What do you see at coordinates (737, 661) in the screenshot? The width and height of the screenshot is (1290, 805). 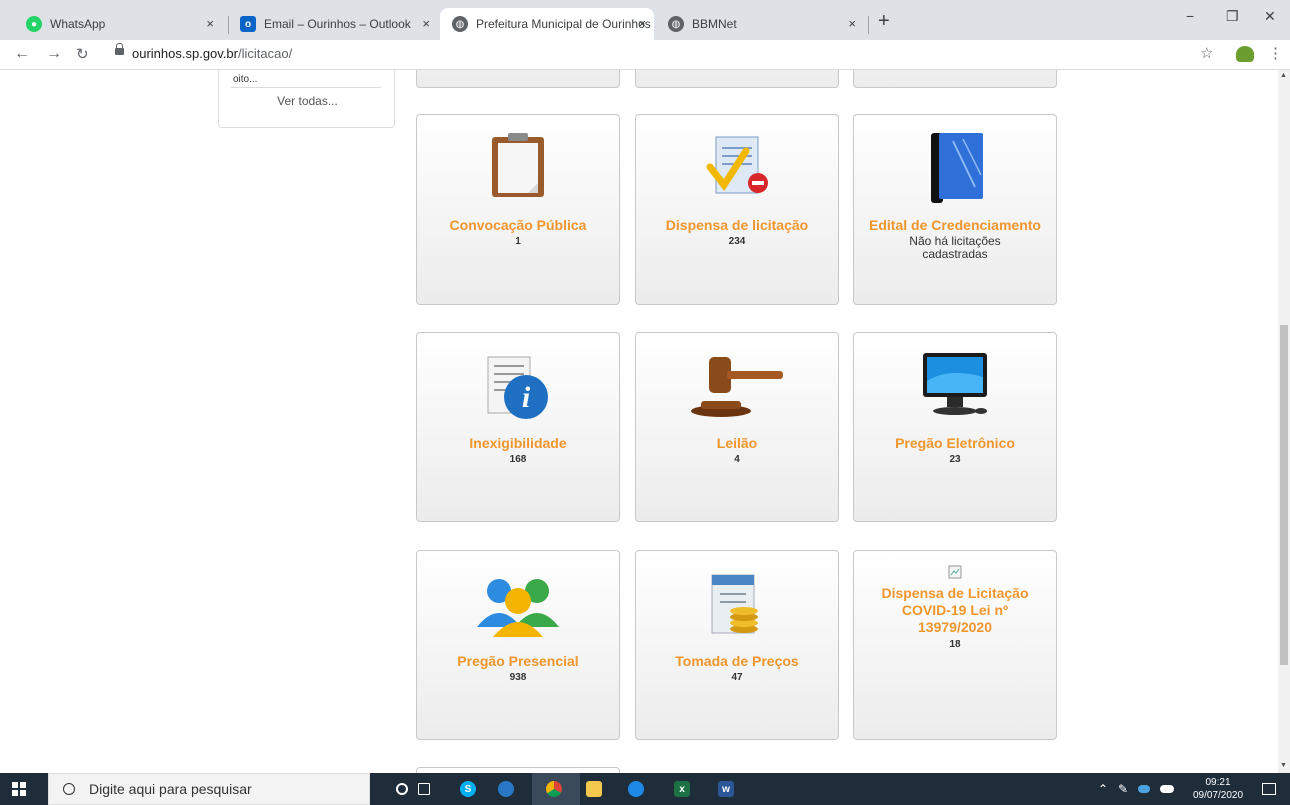 I see `category-title: Tomada de Preços` at bounding box center [737, 661].